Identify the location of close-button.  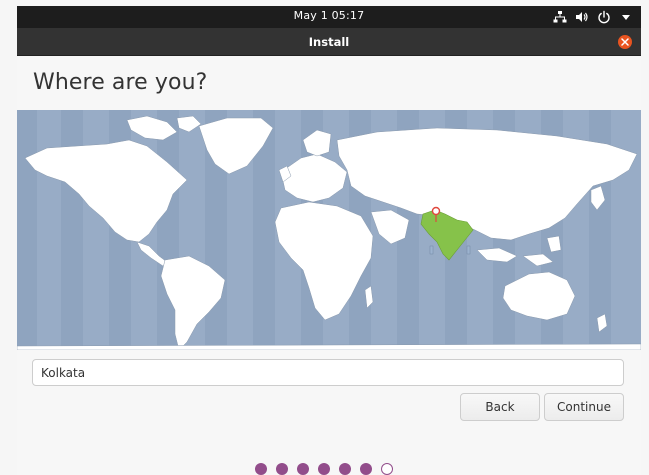
(625, 42).